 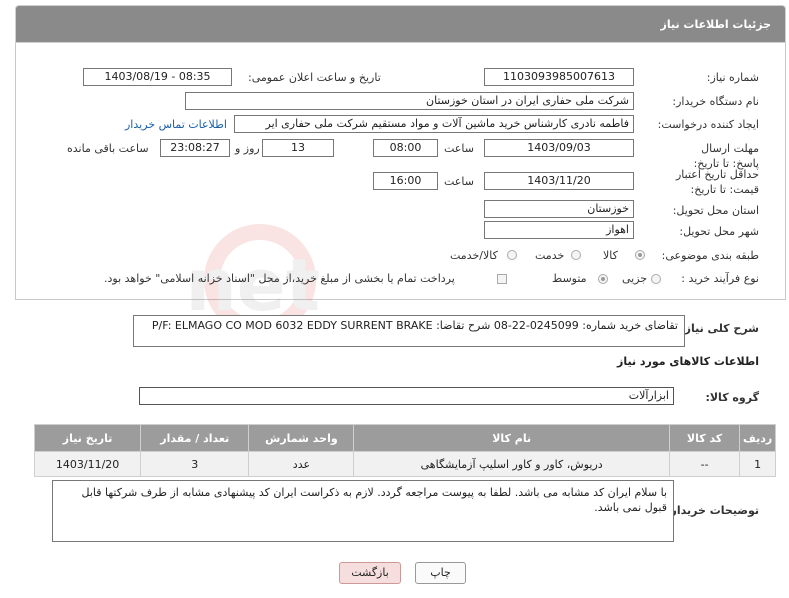 What do you see at coordinates (370, 573) in the screenshot?
I see `back-button: بازگشت` at bounding box center [370, 573].